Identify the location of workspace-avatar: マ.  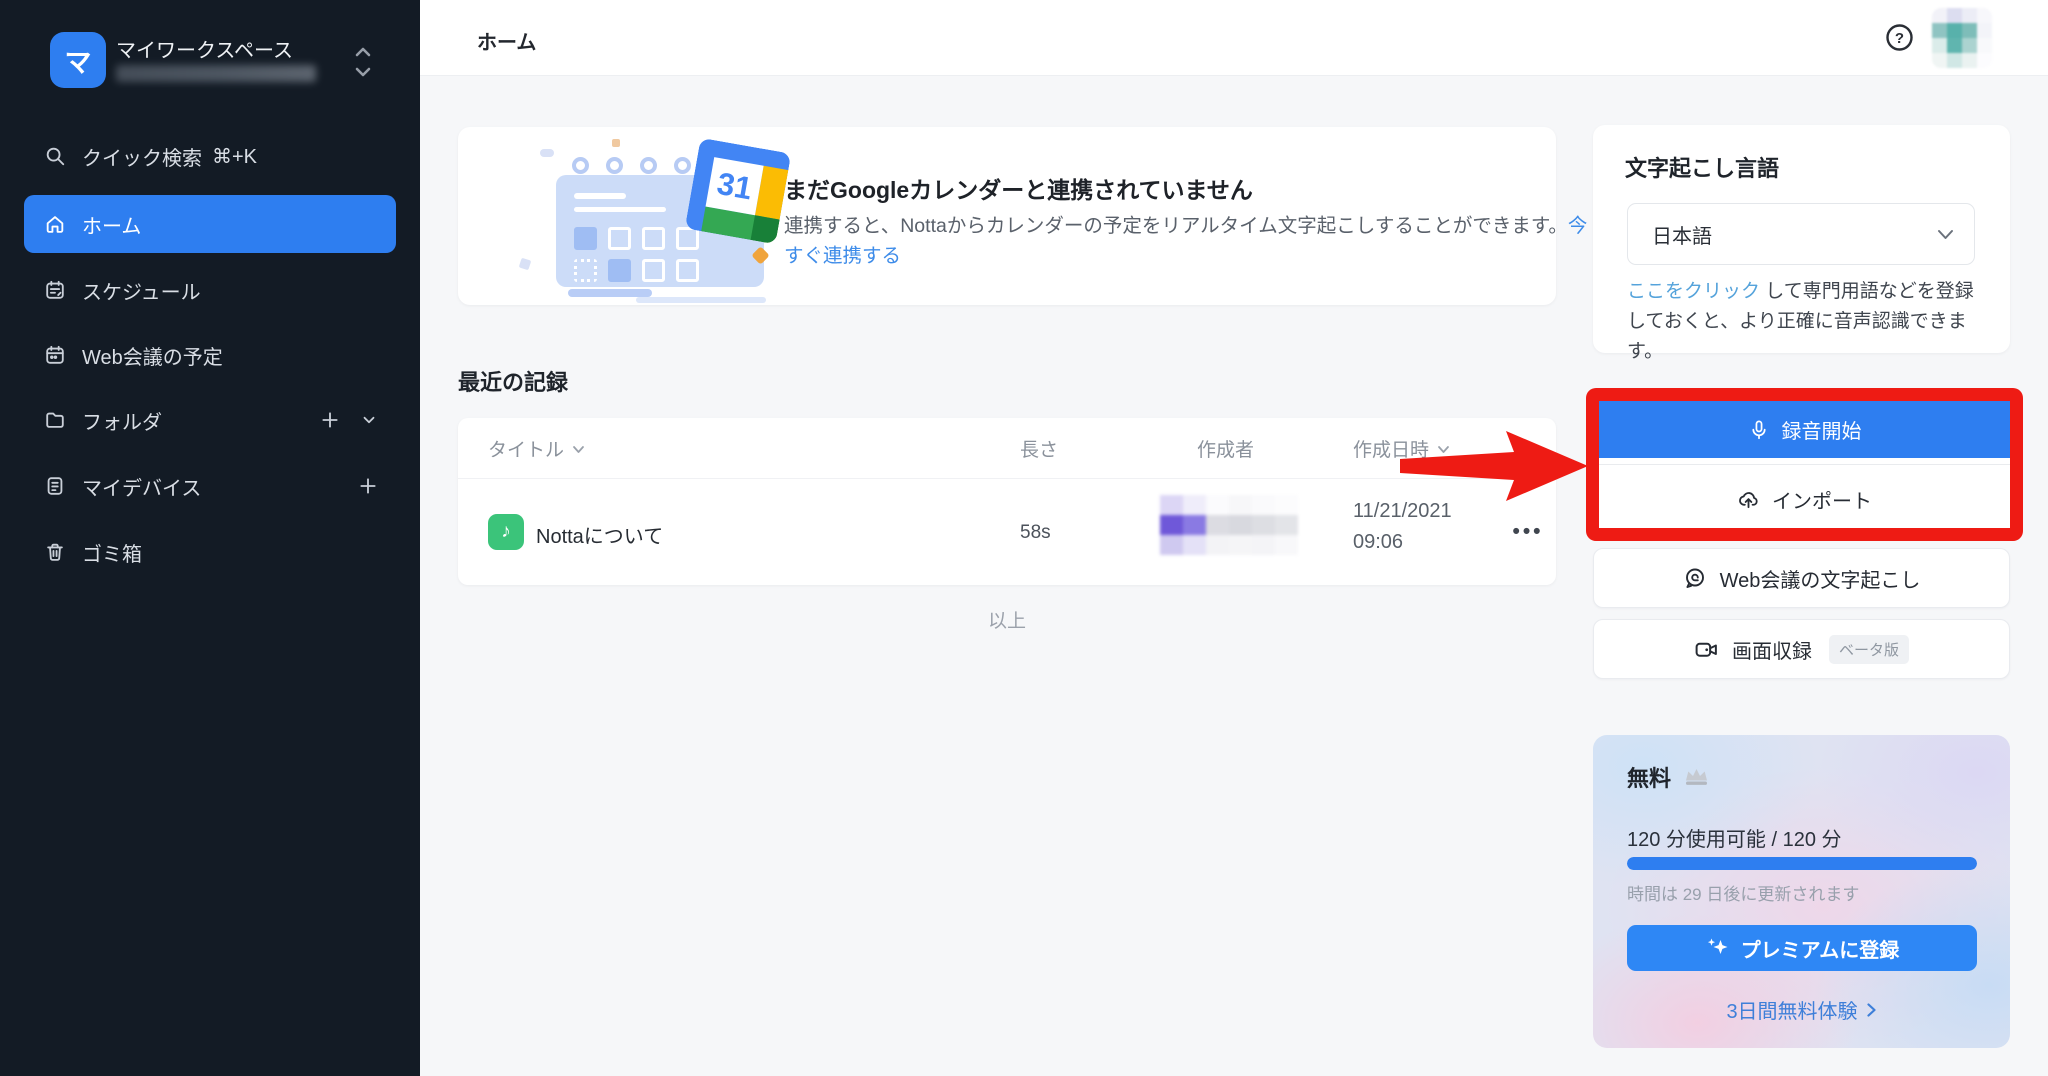
(78, 60).